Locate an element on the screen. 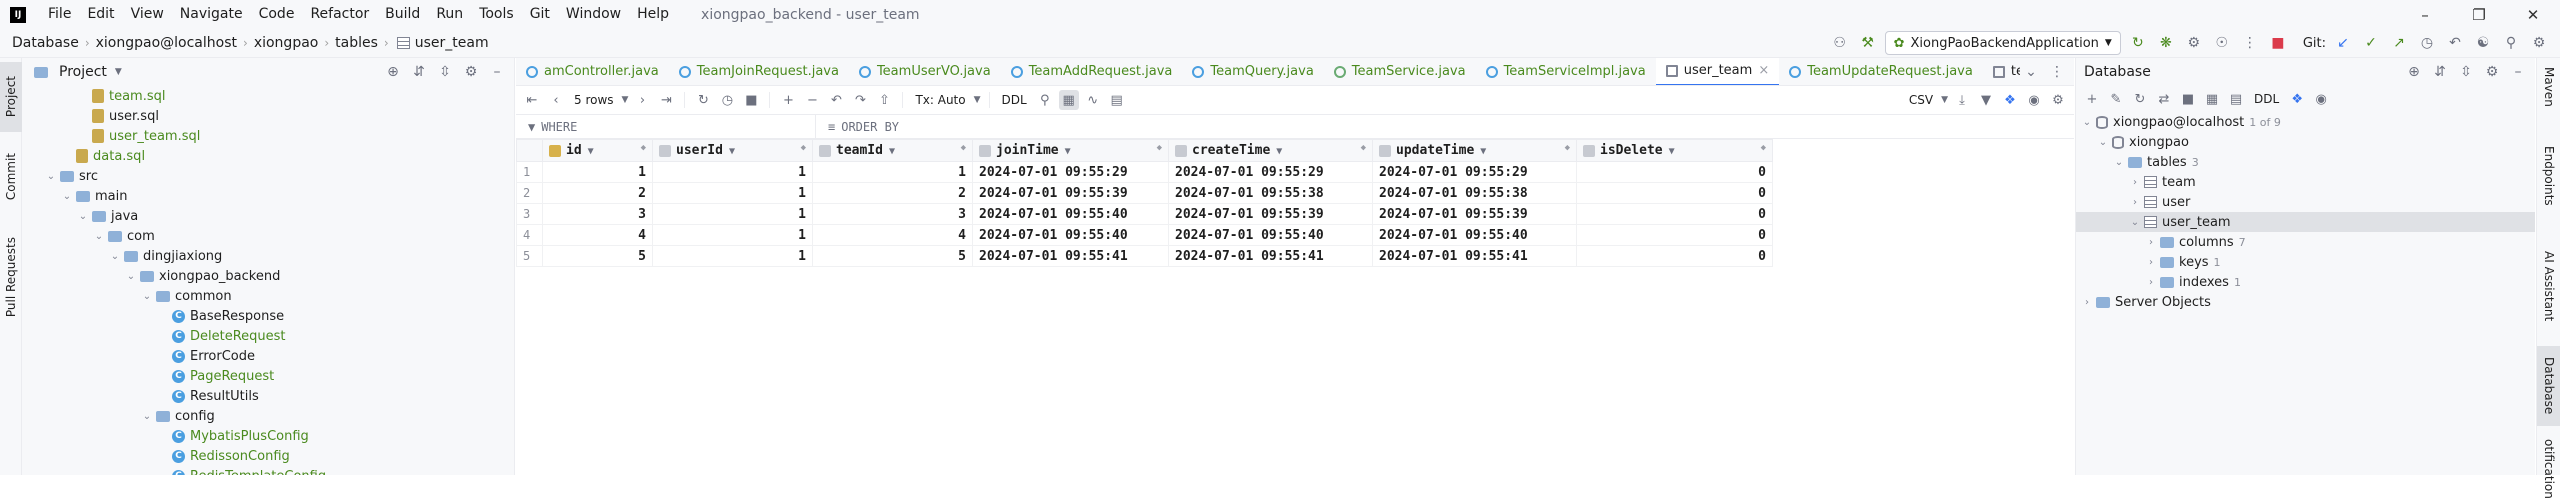 This screenshot has width=2560, height=498. delete-row-icon: − is located at coordinates (812, 100).